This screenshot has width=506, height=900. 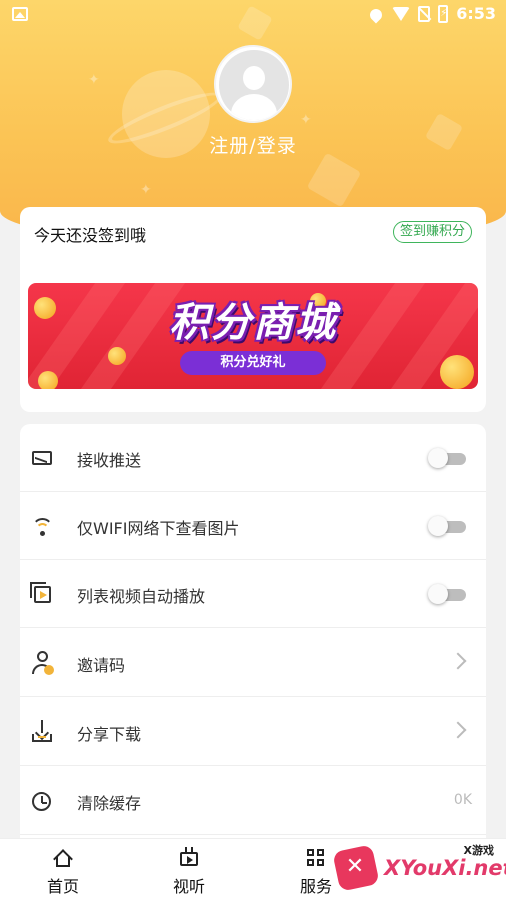 I want to click on setting-row-invite-code: 邀请码, so click(x=253, y=663).